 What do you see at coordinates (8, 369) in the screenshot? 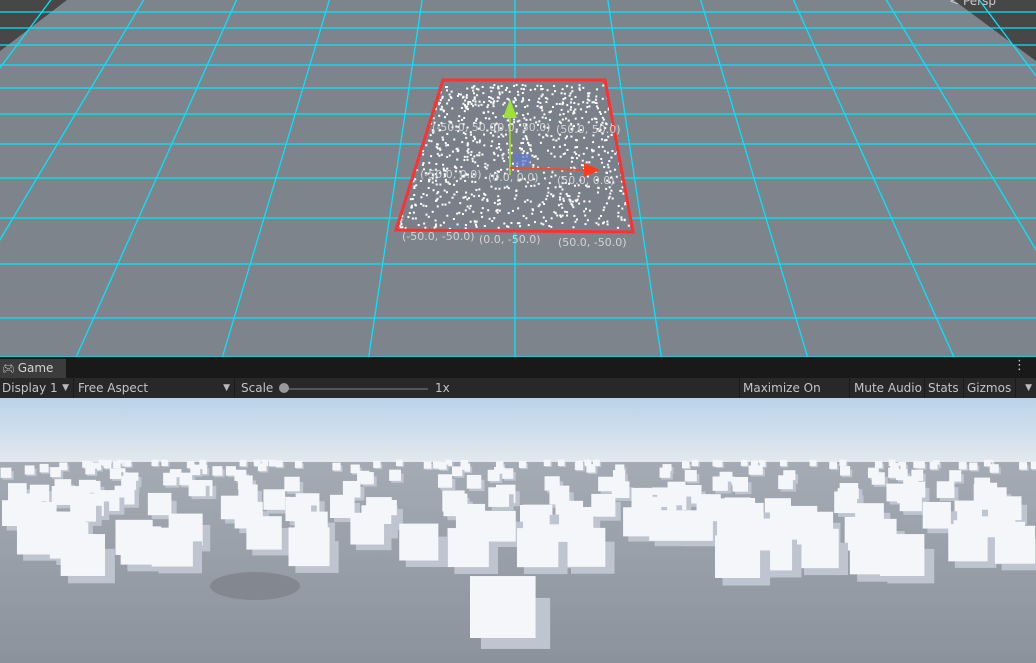
I see `gamepad-icon: 🎮︎` at bounding box center [8, 369].